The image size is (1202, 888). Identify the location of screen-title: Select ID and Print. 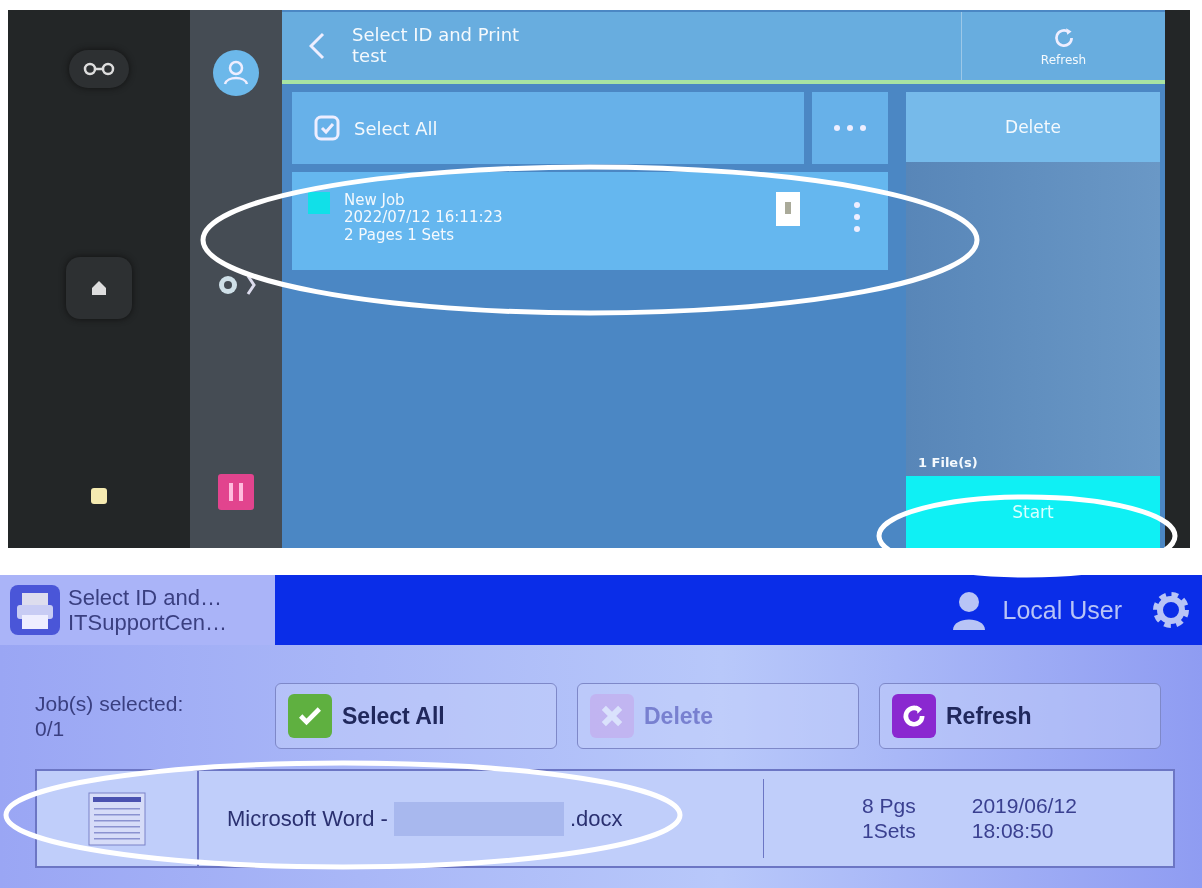
(436, 35).